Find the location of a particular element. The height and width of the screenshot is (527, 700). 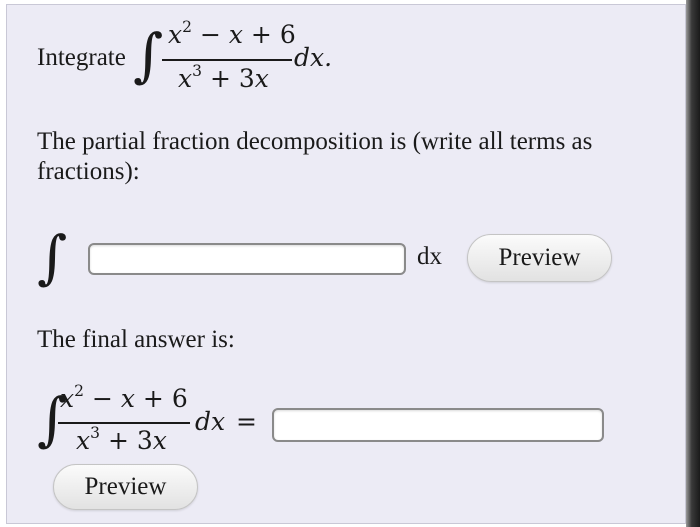

question-numerator: x2 − x + 6 is located at coordinates (232, 33).